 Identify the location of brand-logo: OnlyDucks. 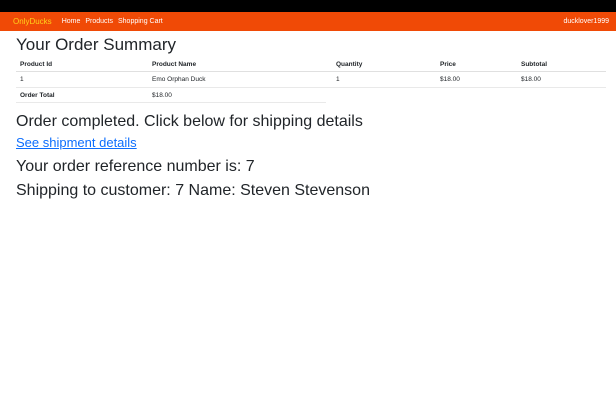
(32, 21).